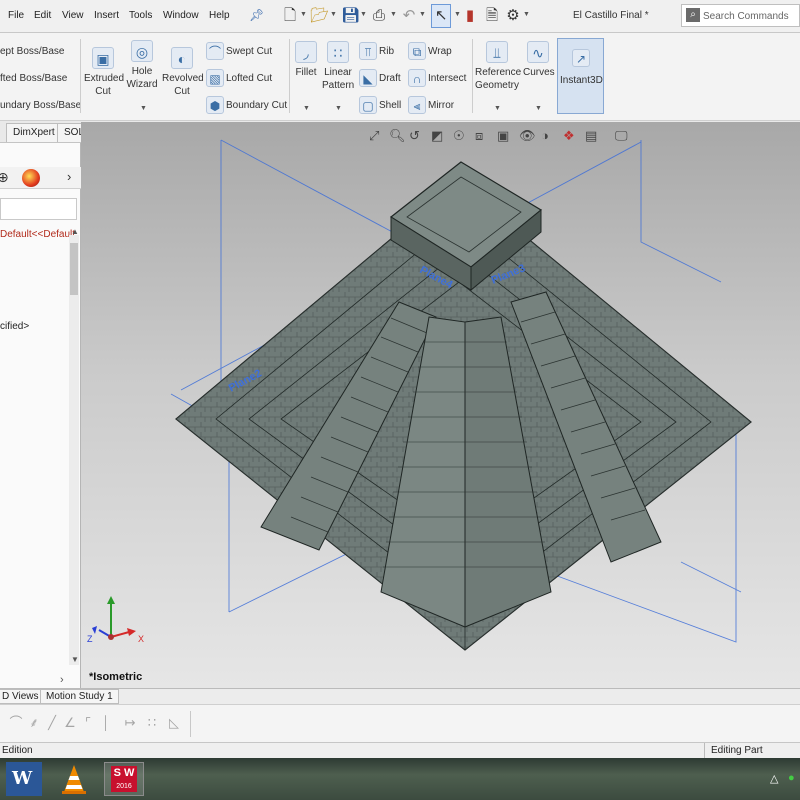 This screenshot has height=800, width=800. I want to click on options-caret-icon: ▼, so click(526, 14).